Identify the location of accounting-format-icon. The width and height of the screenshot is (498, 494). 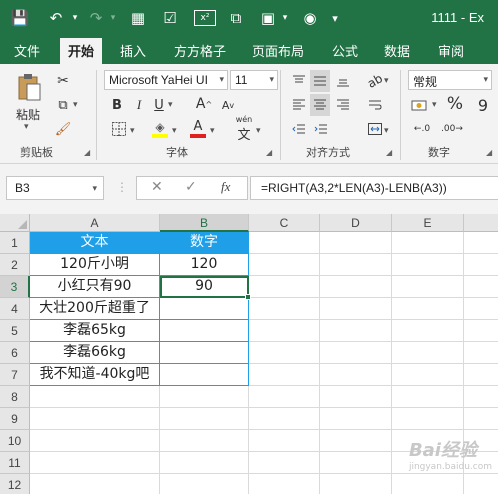
(420, 105).